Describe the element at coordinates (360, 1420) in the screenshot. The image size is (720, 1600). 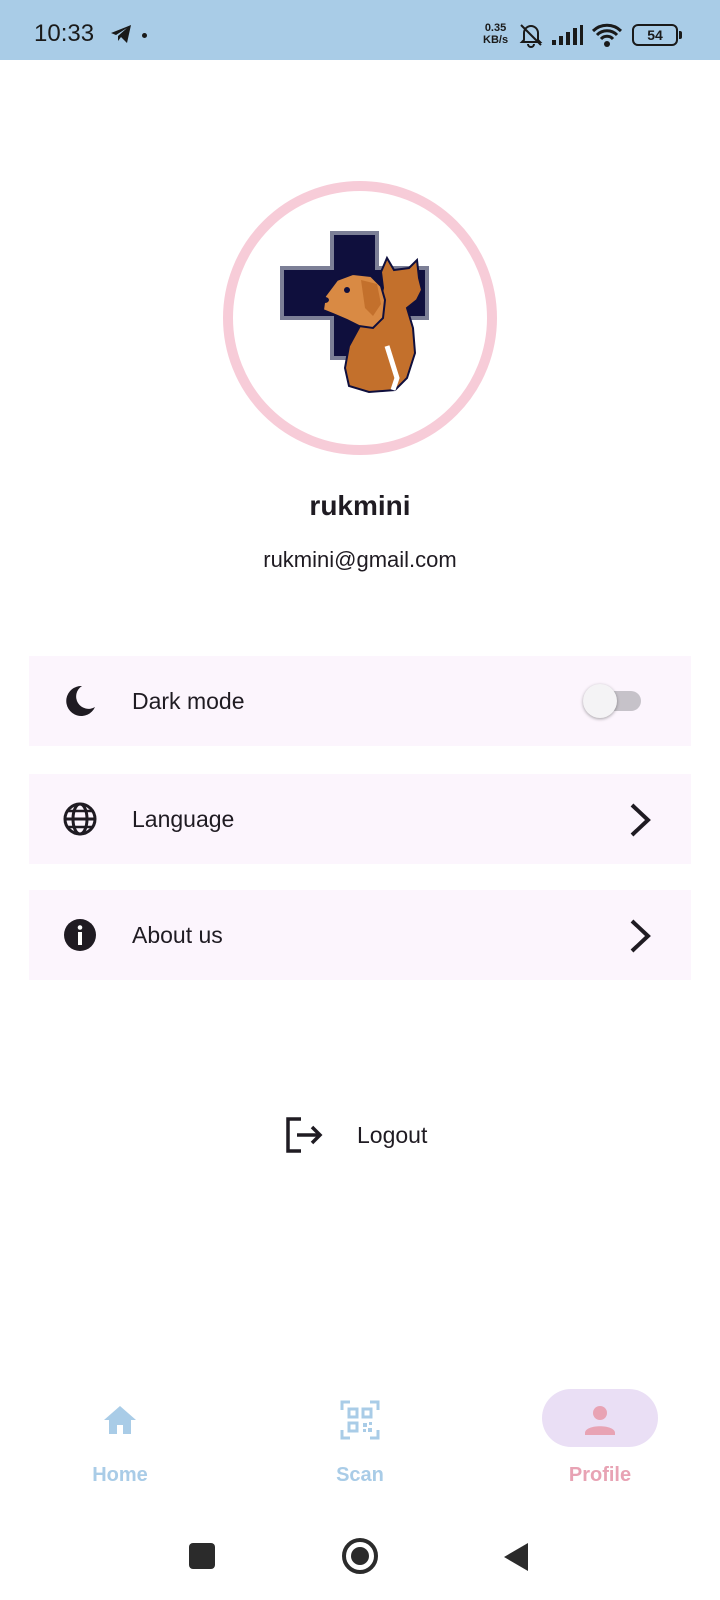
I see `qr-scan-icon` at that location.